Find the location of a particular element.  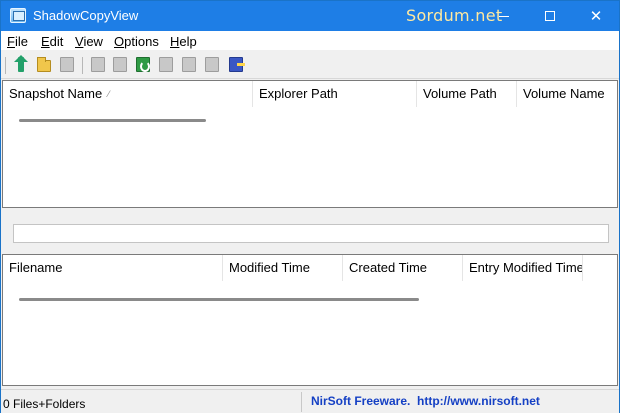

column-header-snapshot-name: Snapshot Name ⁄ is located at coordinates (128, 94).